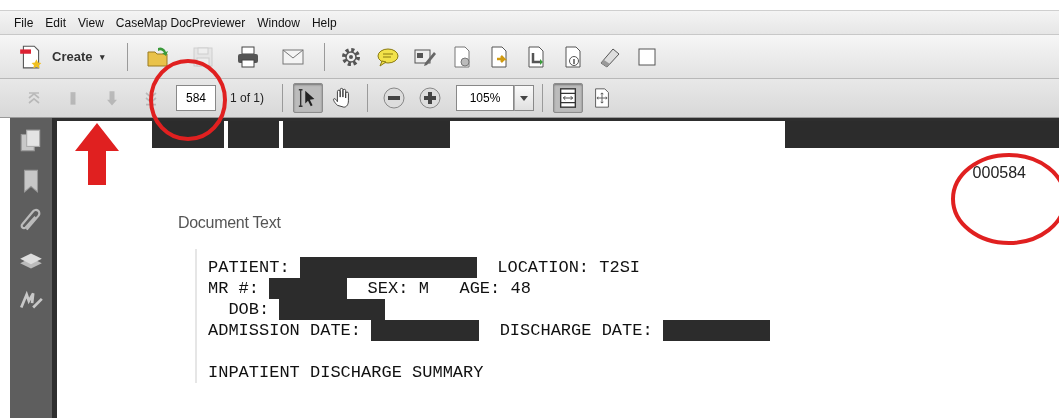 The image size is (1059, 418). I want to click on create-button: Create ▾, so click(62, 56).